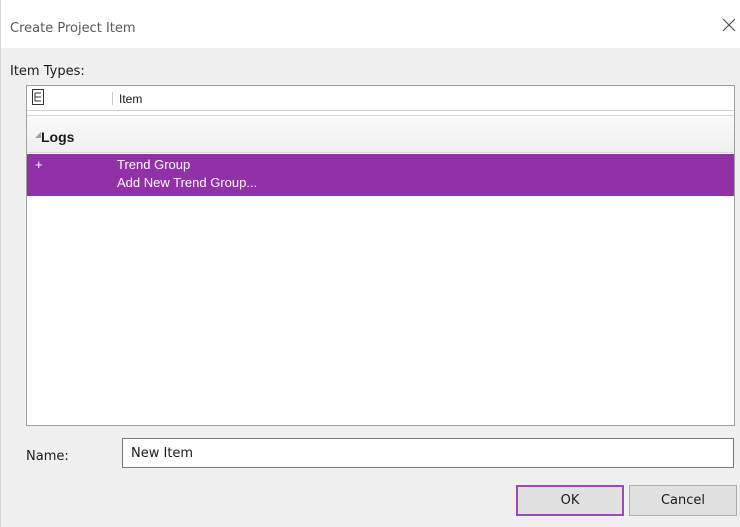 Image resolution: width=740 pixels, height=527 pixels. Describe the element at coordinates (47, 71) in the screenshot. I see `item-types-label: Item Types:` at that location.